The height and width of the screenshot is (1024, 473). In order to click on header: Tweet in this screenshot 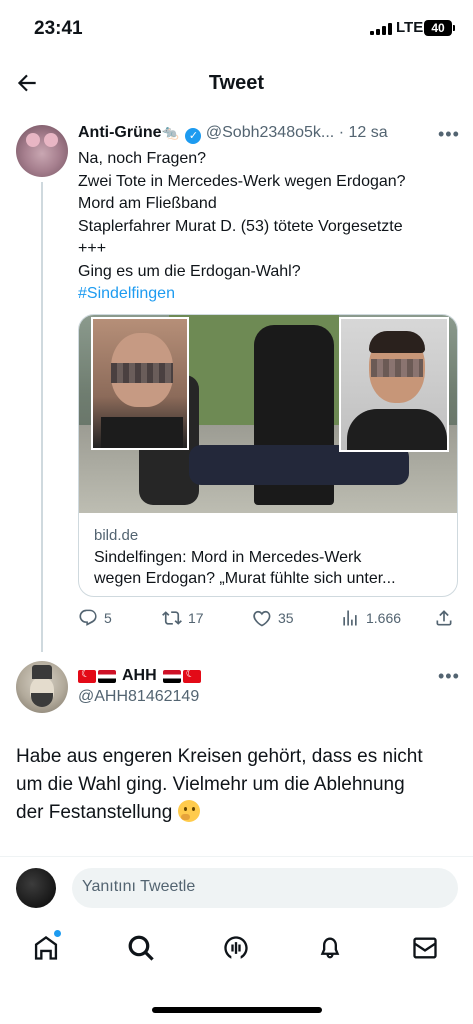, I will do `click(236, 84)`.